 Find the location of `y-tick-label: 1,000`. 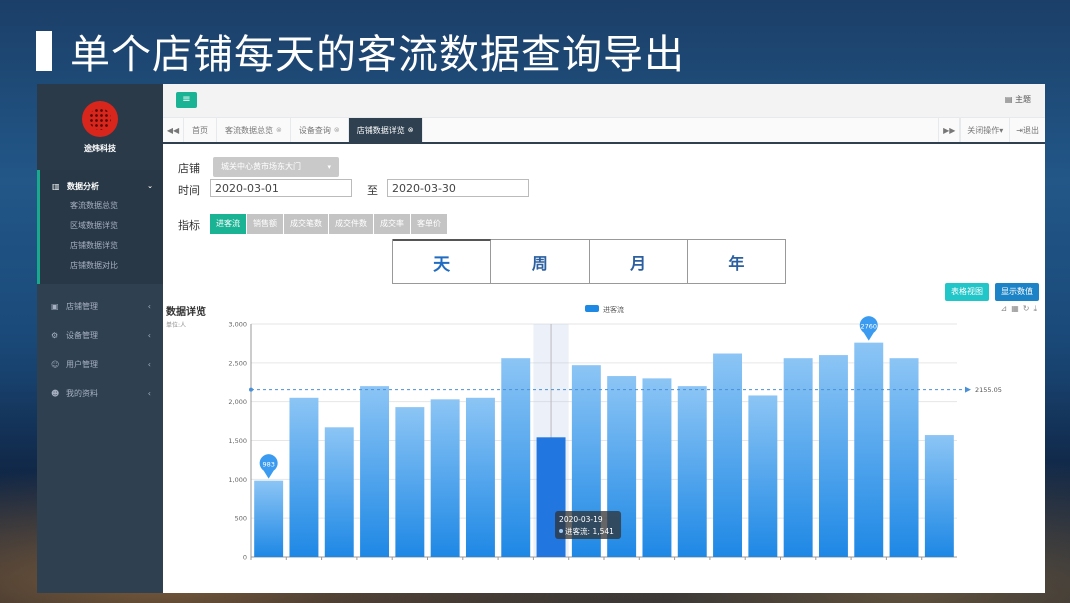

y-tick-label: 1,000 is located at coordinates (237, 480).